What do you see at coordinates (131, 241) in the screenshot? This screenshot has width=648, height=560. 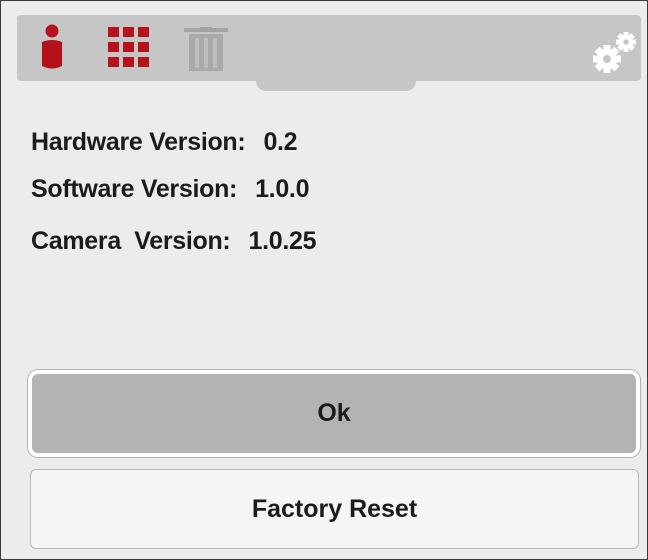 I see `camera-version-label: Camera Version:` at bounding box center [131, 241].